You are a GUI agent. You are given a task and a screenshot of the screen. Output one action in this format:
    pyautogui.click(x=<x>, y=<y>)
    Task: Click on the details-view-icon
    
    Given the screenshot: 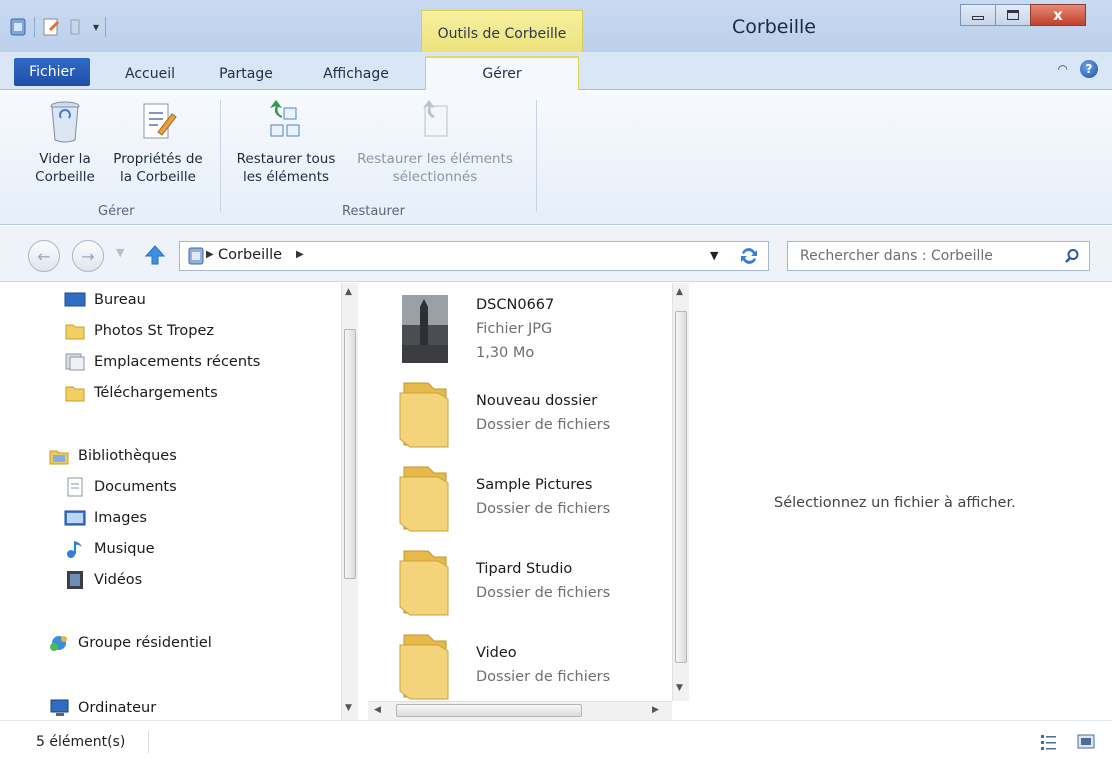 What is the action you would take?
    pyautogui.click(x=1049, y=742)
    